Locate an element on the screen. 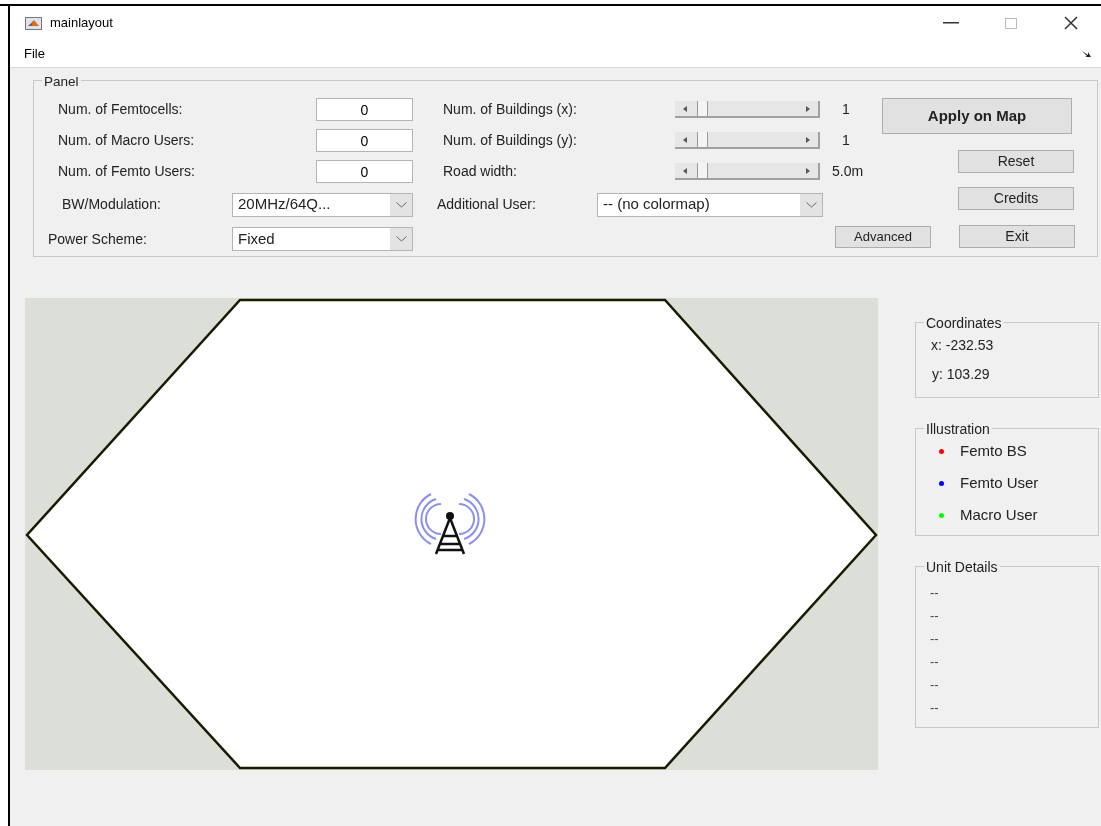 The height and width of the screenshot is (826, 1101). minimize-icon is located at coordinates (951, 23).